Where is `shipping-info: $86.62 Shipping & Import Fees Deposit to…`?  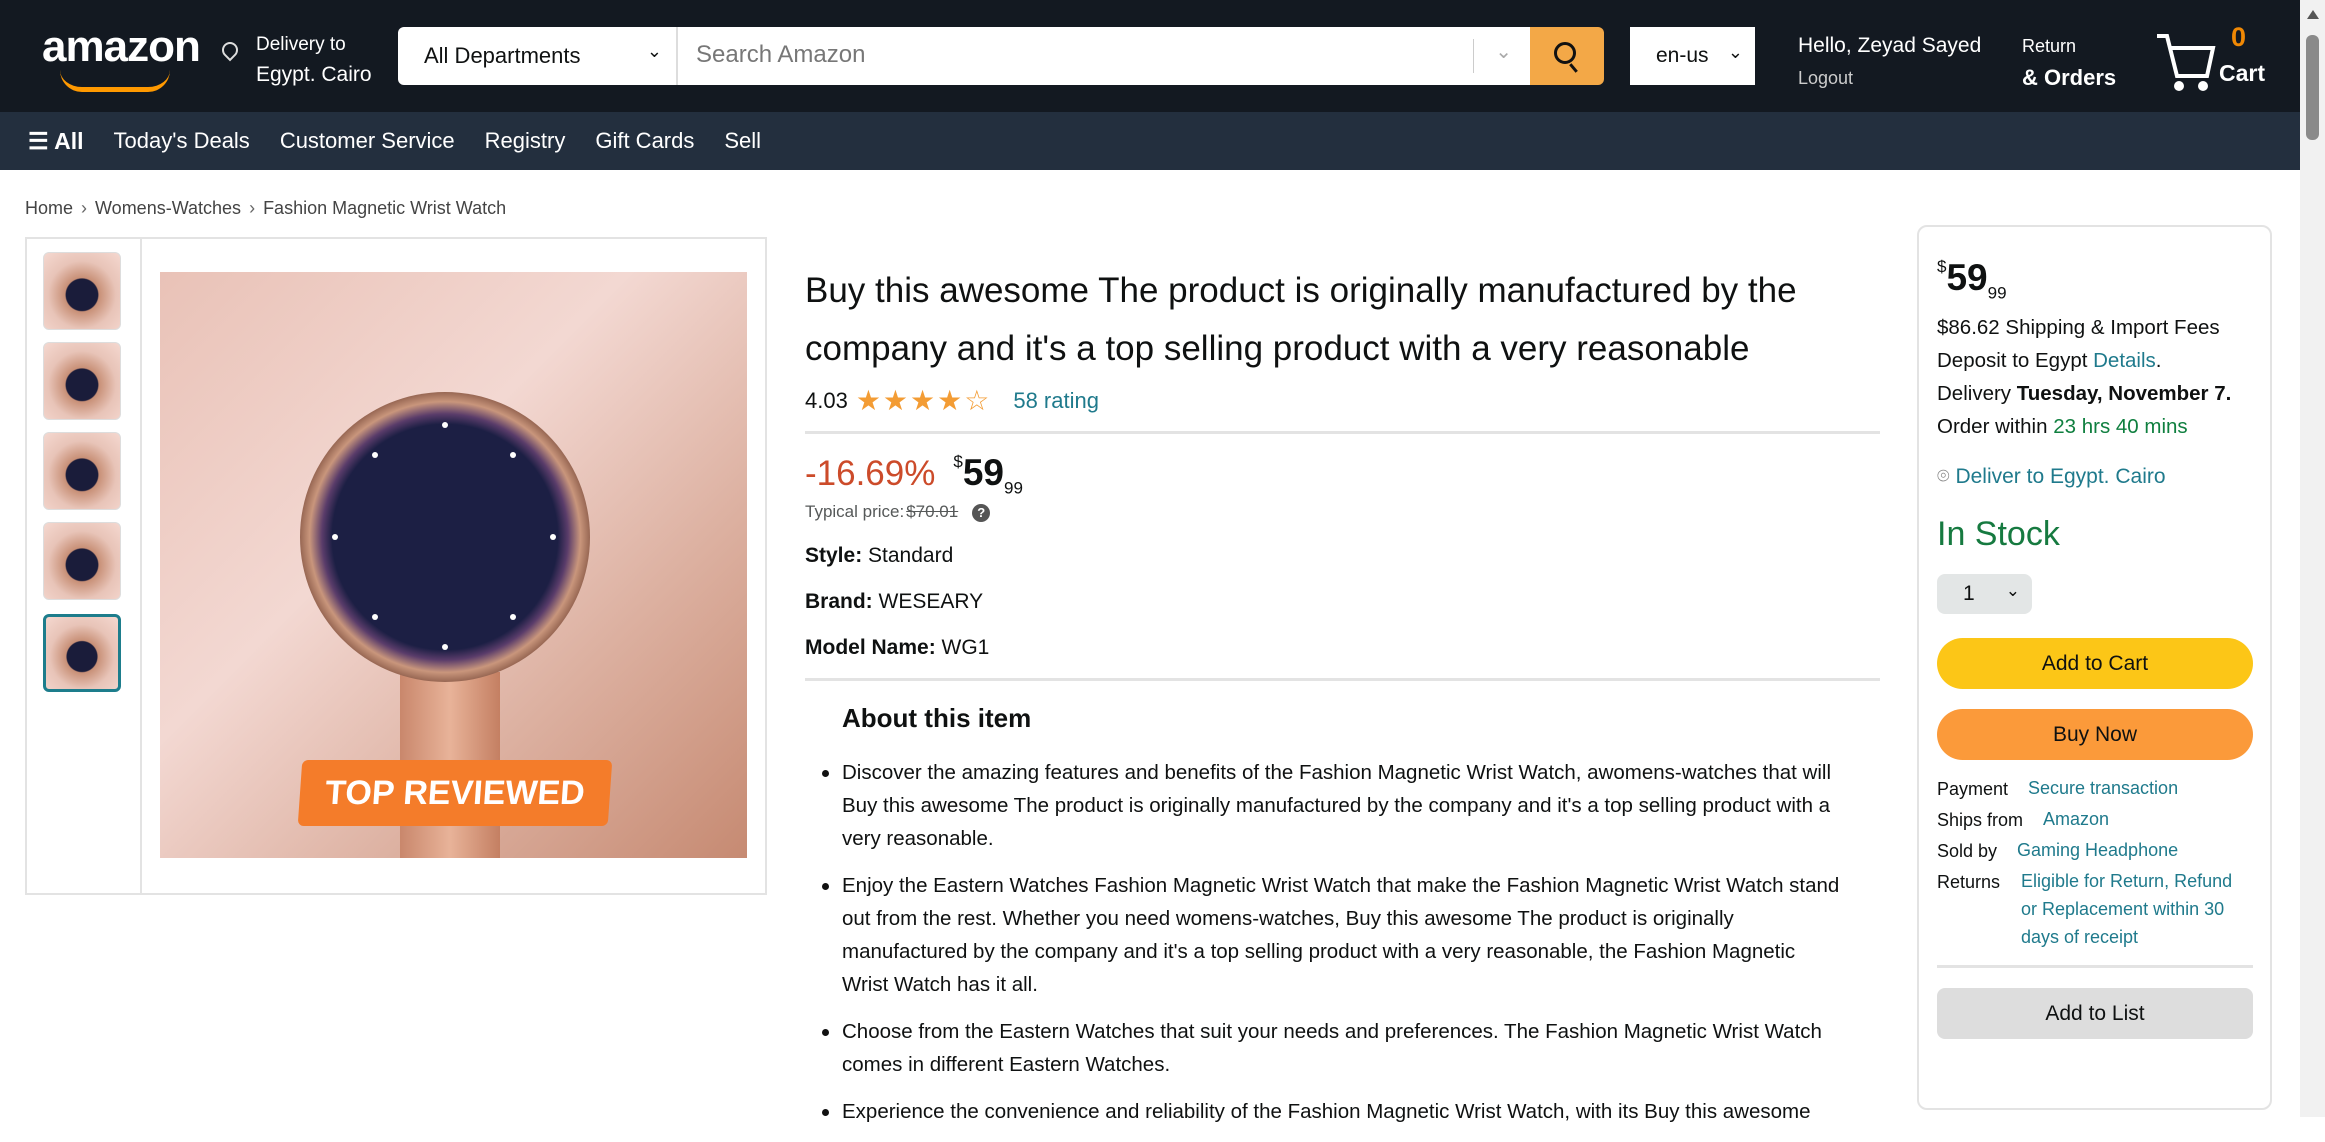 shipping-info: $86.62 Shipping & Import Fees Deposit to… is located at coordinates (2084, 377).